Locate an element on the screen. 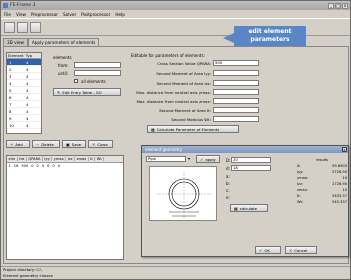 The image size is (351, 280). type-column-header: Typ is located at coordinates (33, 55).